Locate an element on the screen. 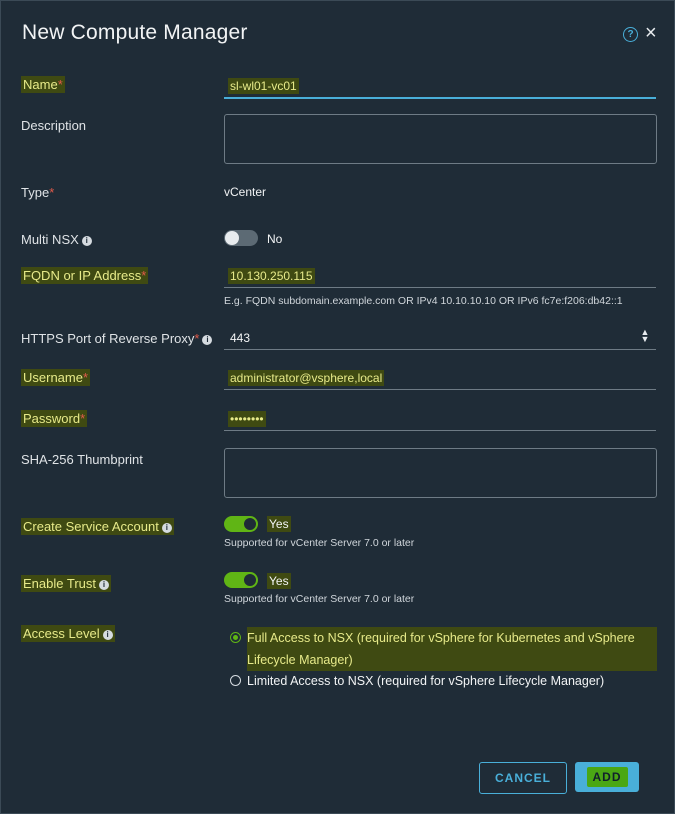  type-value: vCenter is located at coordinates (245, 192).